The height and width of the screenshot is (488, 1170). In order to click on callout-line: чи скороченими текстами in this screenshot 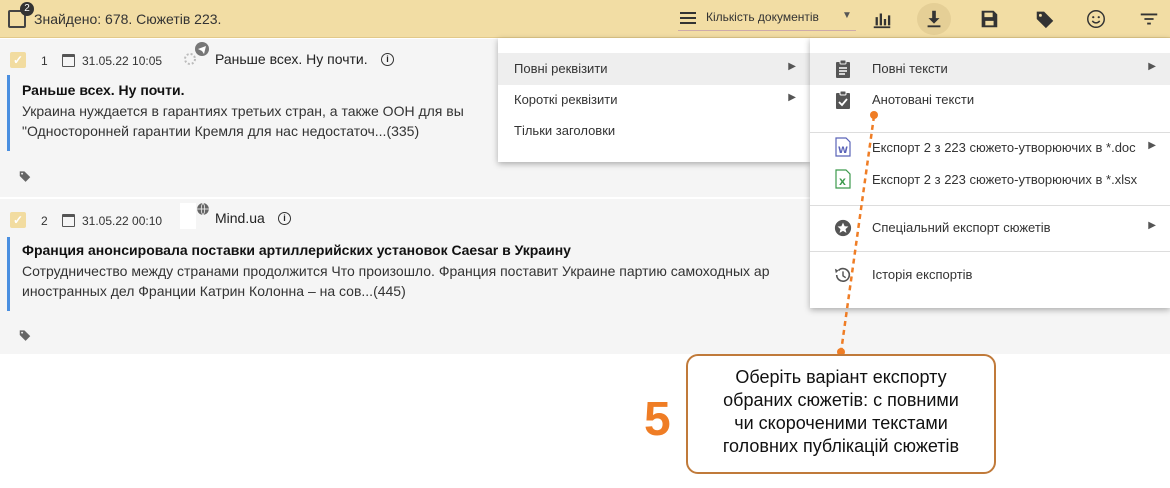, I will do `click(841, 423)`.